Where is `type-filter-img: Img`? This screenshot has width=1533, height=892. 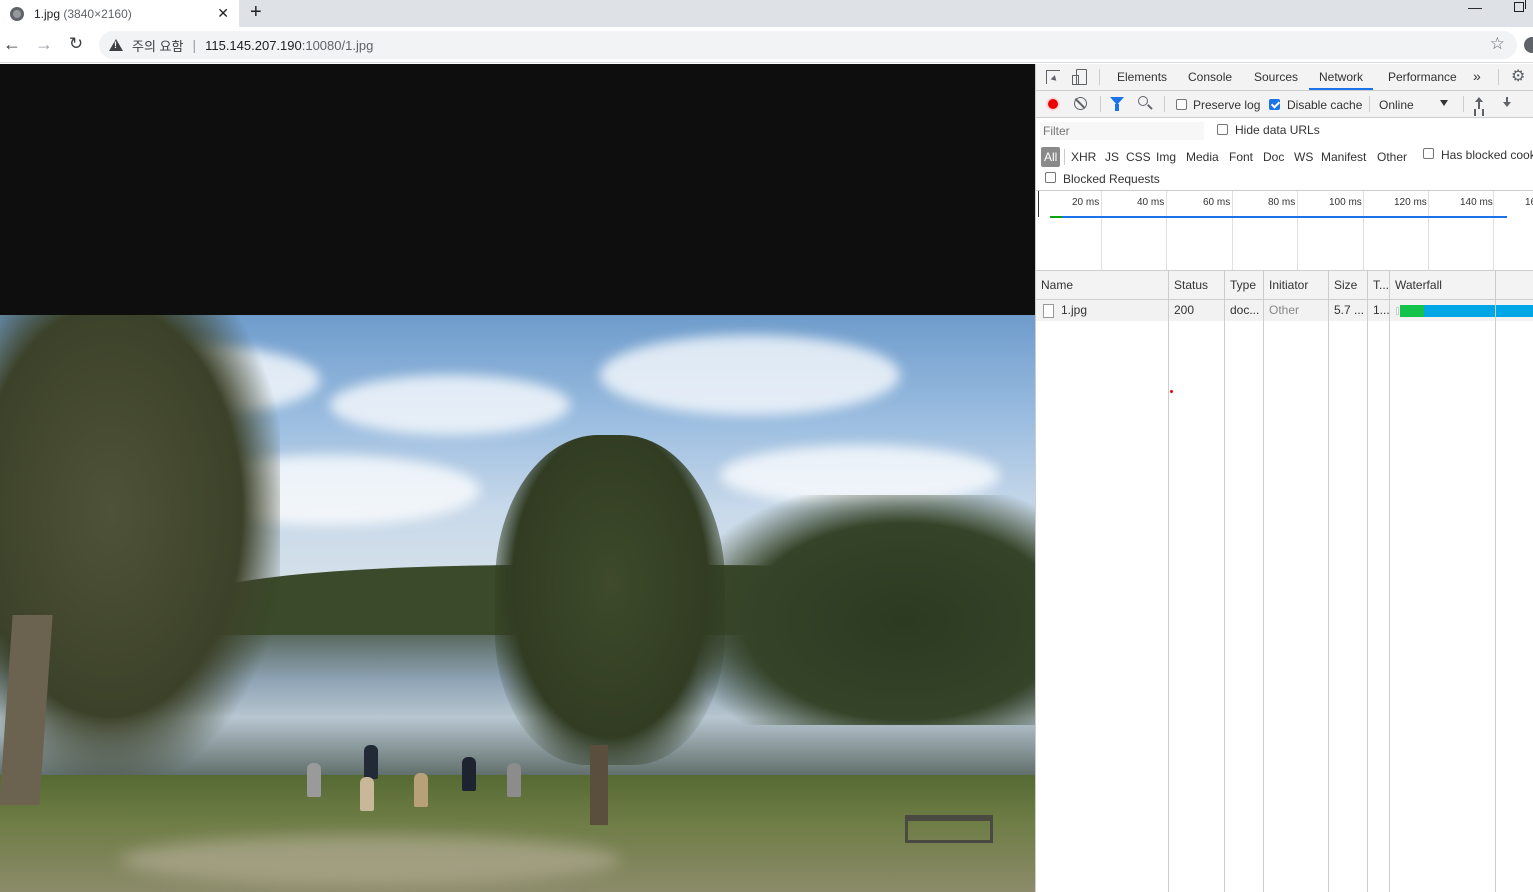
type-filter-img: Img is located at coordinates (1166, 157).